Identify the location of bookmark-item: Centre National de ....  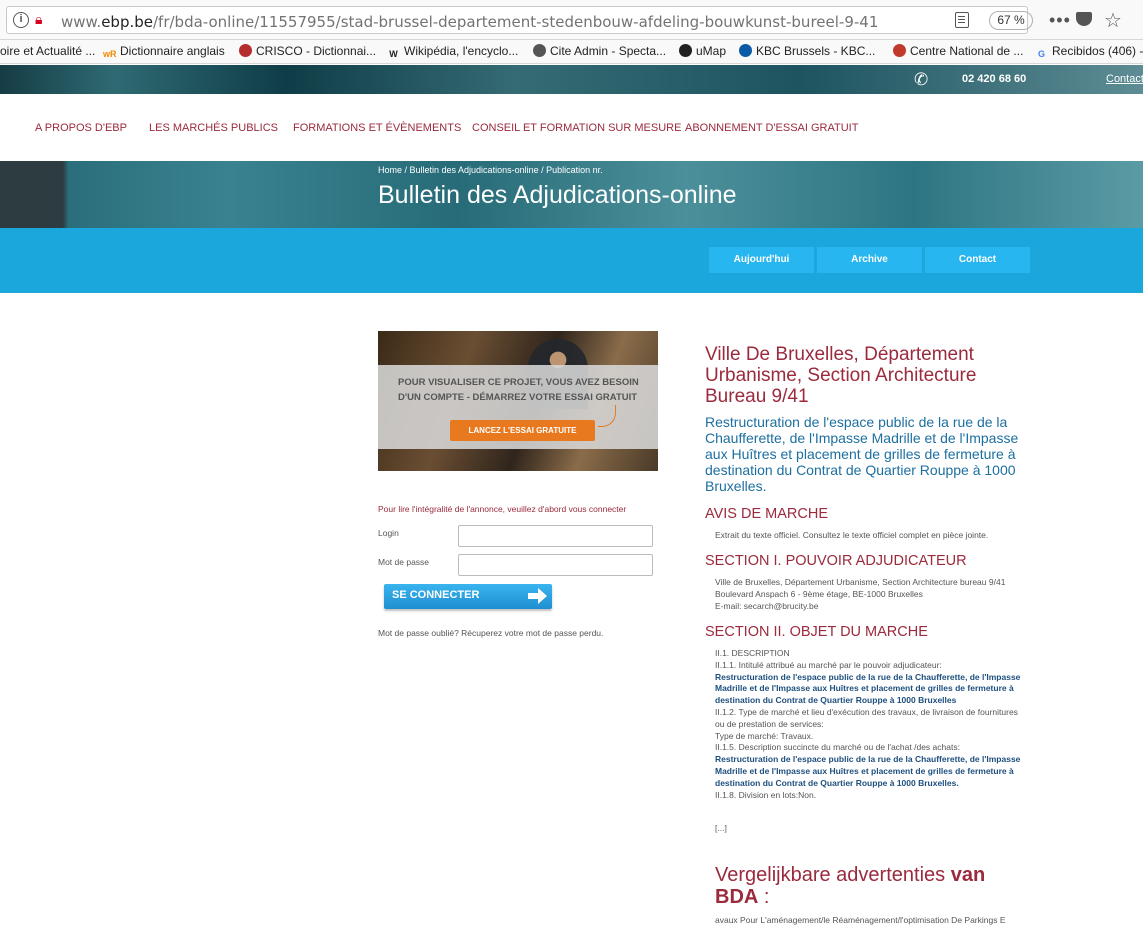
(958, 51).